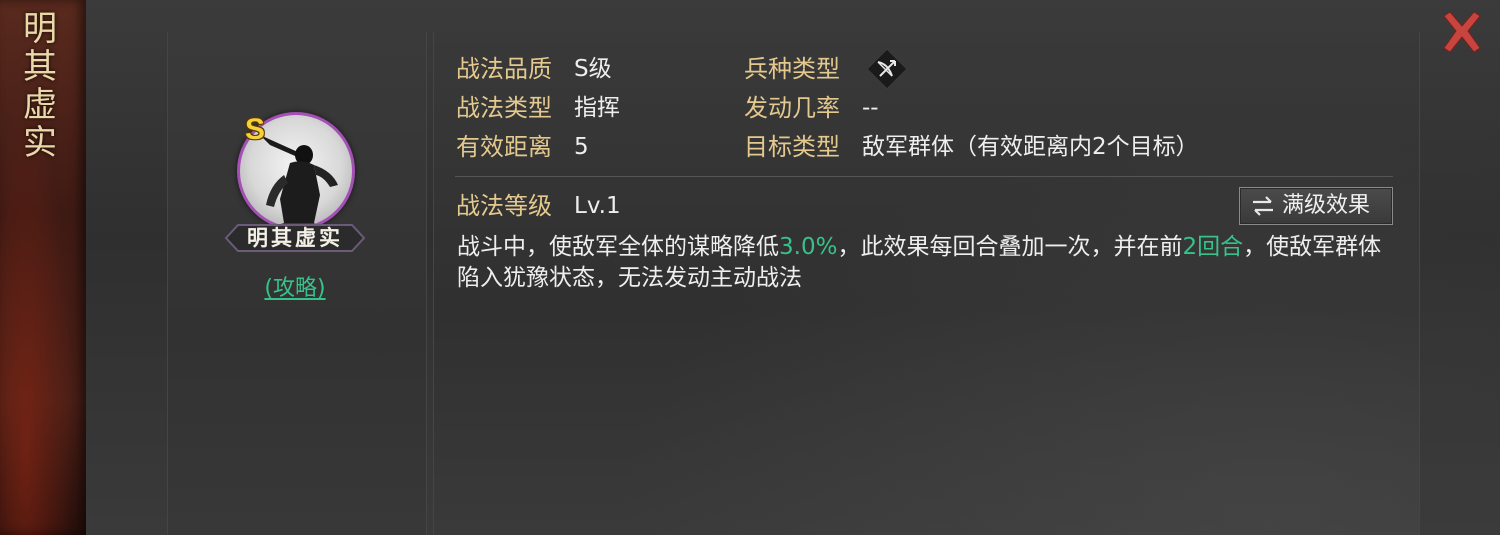 The height and width of the screenshot is (535, 1500). I want to click on close-icon, so click(1462, 32).